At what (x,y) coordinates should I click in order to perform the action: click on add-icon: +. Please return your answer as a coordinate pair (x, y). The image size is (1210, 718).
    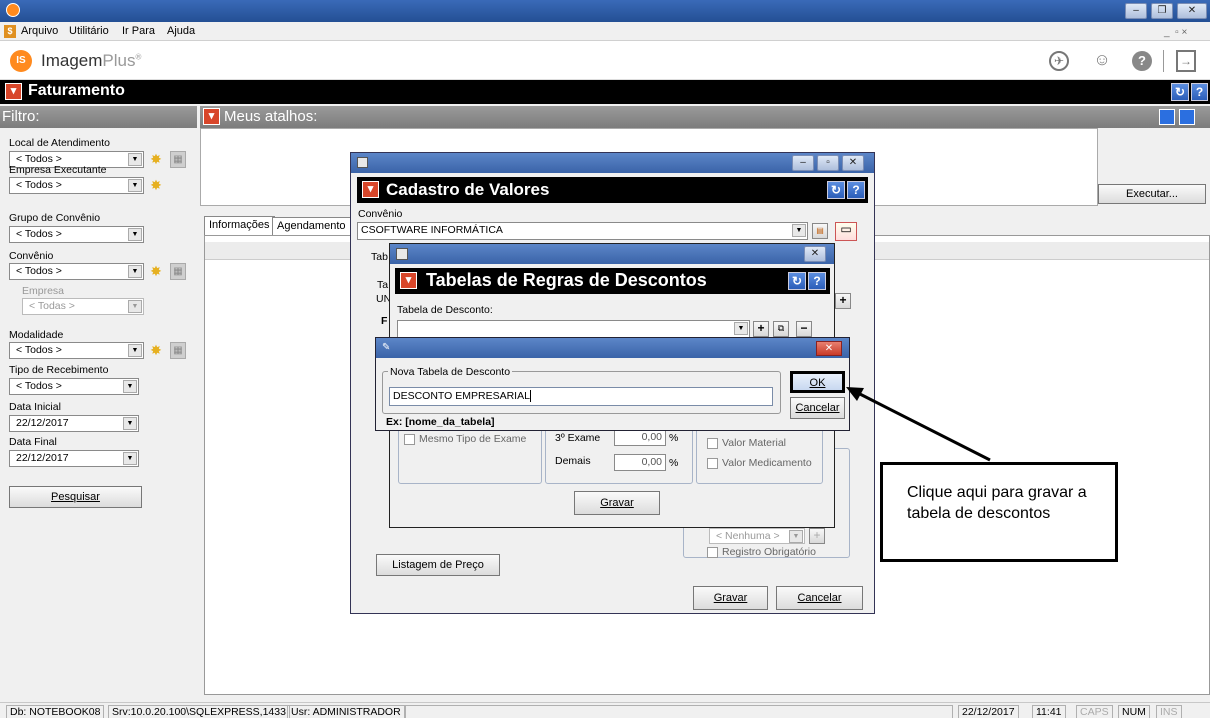
    Looking at the image, I should click on (843, 301).